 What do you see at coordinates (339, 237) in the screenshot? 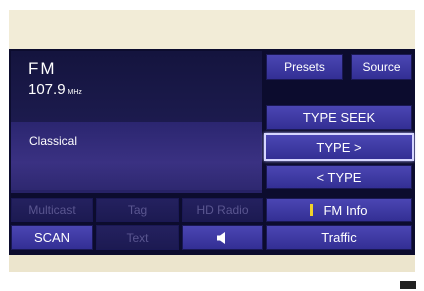
I see `traffic-button: Traffic` at bounding box center [339, 237].